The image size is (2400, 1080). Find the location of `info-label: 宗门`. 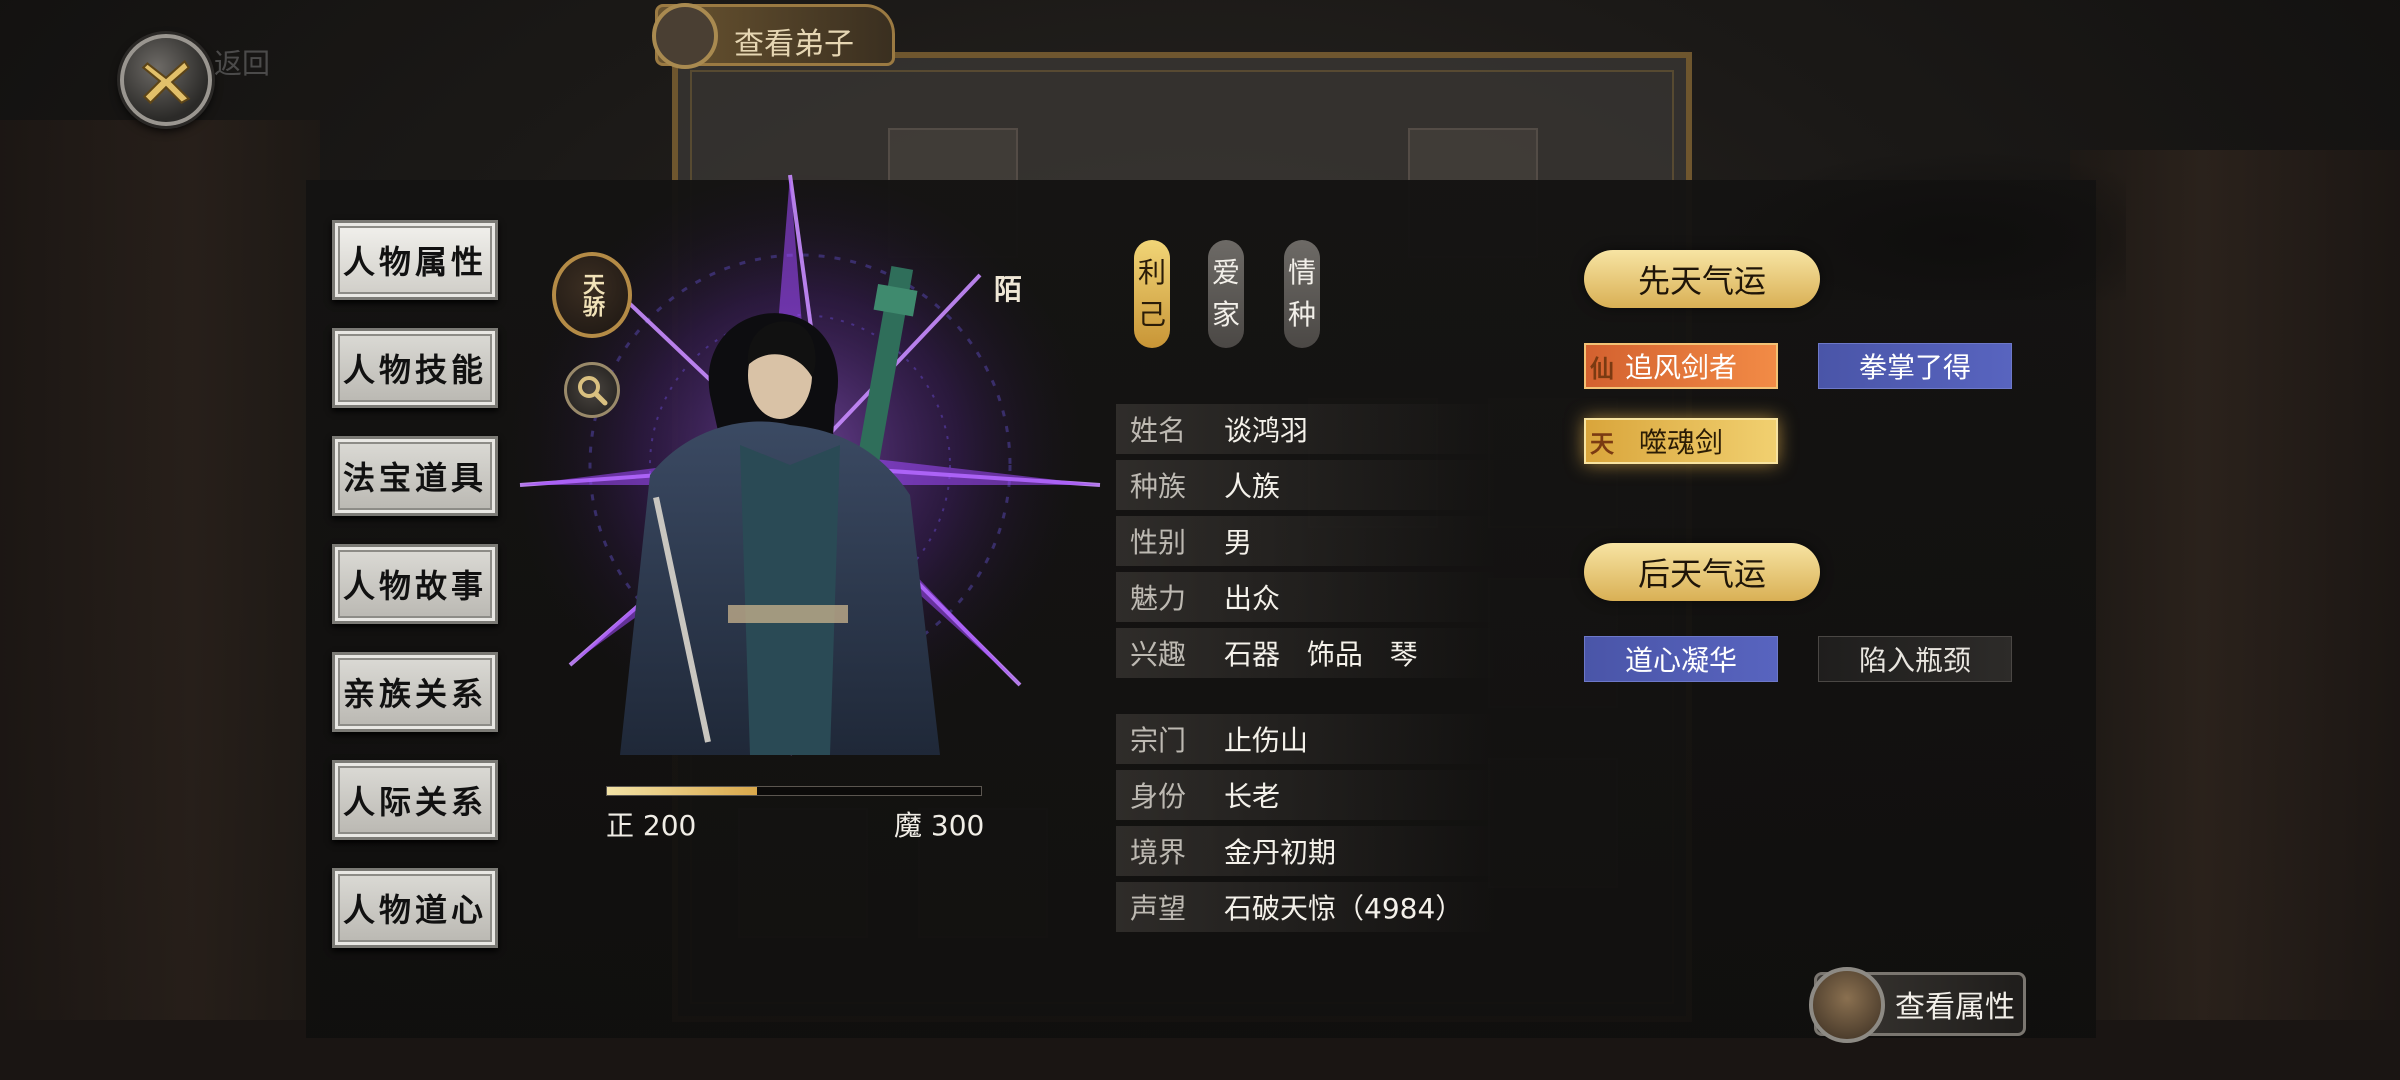

info-label: 宗门 is located at coordinates (1158, 740).